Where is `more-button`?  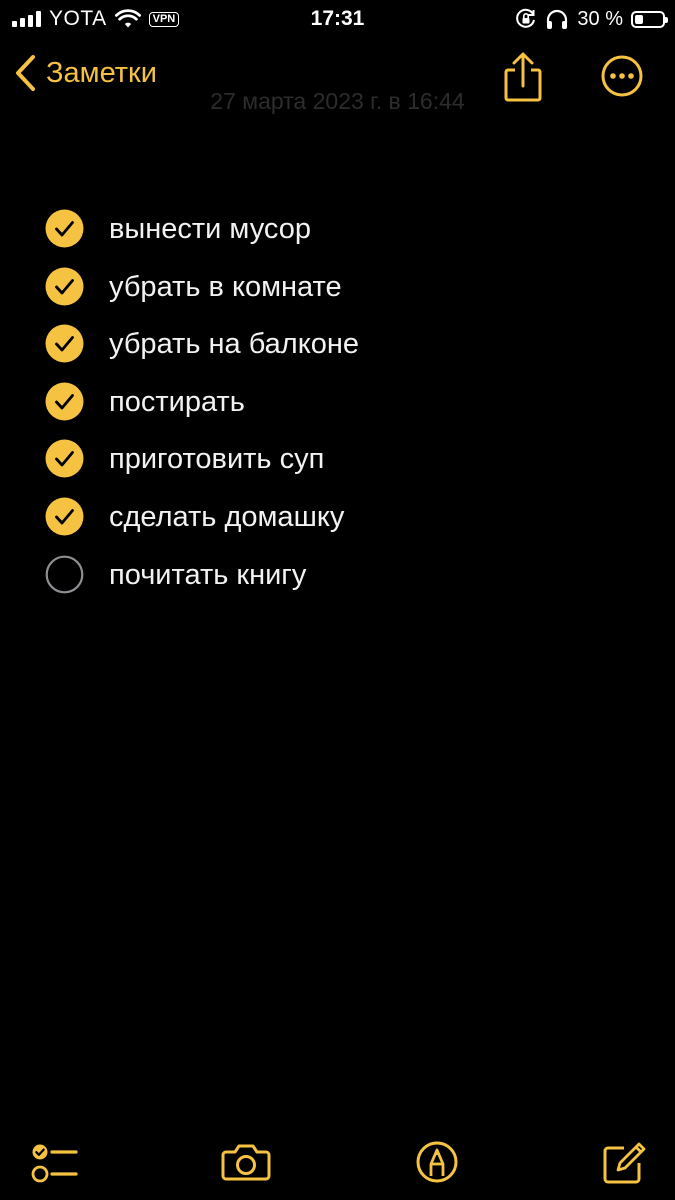 more-button is located at coordinates (622, 76).